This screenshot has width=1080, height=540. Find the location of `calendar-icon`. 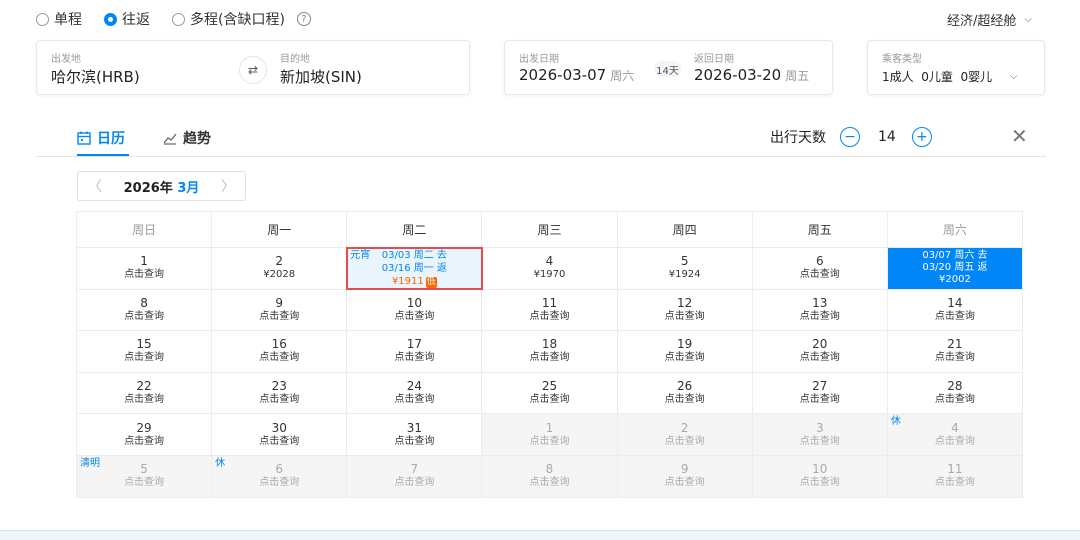

calendar-icon is located at coordinates (84, 138).